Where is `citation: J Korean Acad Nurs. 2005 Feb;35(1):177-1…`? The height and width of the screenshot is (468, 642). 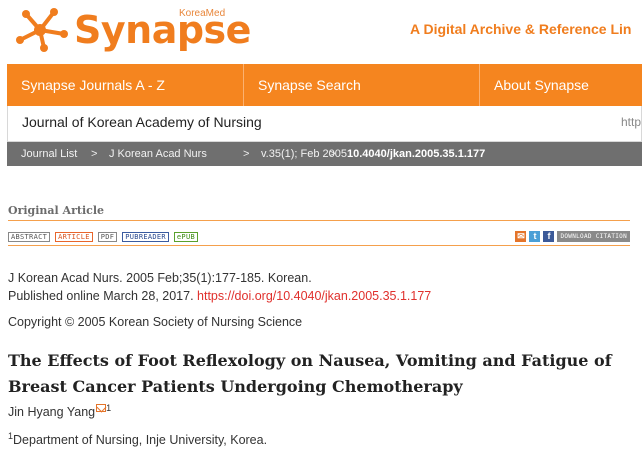 citation: J Korean Acad Nurs. 2005 Feb;35(1):177-1… is located at coordinates (160, 278).